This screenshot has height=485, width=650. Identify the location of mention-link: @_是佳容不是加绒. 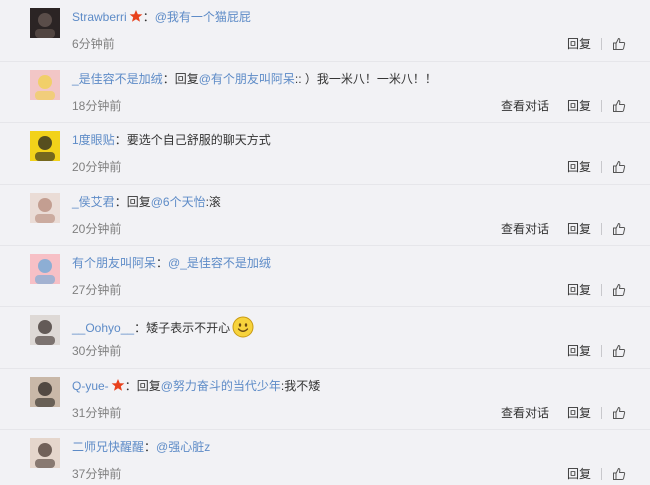
(219, 263).